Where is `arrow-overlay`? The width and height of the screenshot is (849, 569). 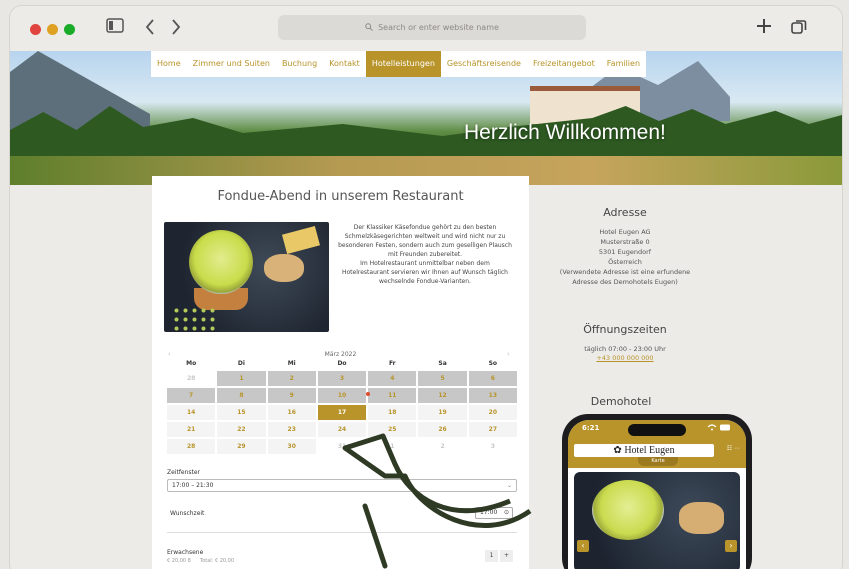 arrow-overlay is located at coordinates (437, 501).